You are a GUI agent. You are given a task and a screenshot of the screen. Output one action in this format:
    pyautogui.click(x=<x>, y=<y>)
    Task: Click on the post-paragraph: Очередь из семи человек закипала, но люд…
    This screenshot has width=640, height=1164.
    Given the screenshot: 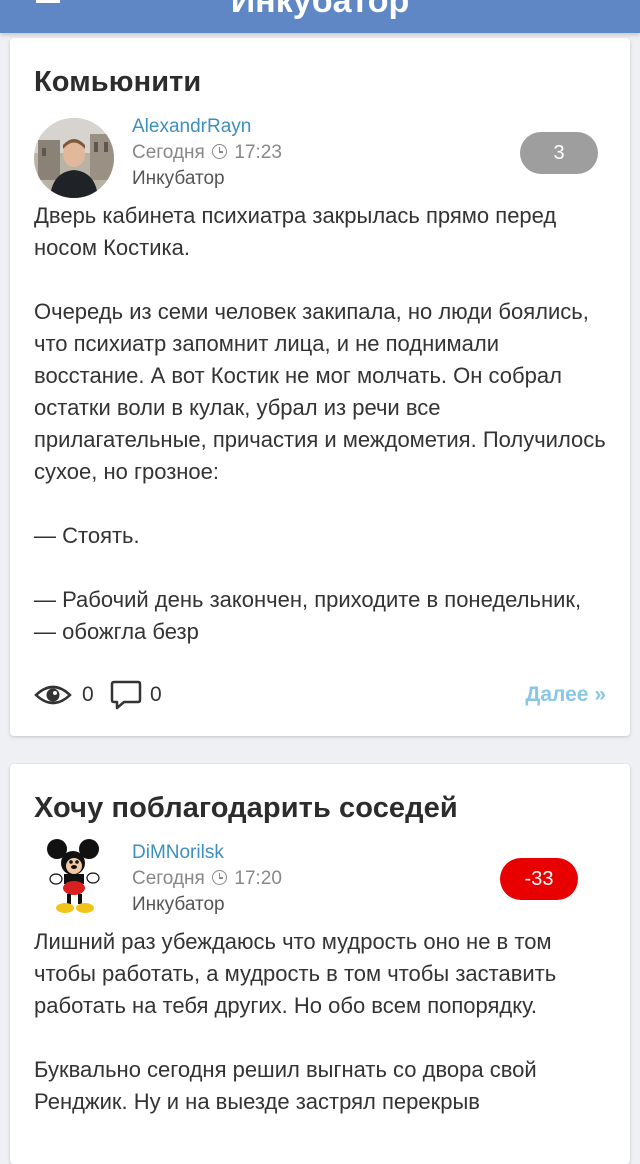 What is the action you would take?
    pyautogui.click(x=320, y=391)
    